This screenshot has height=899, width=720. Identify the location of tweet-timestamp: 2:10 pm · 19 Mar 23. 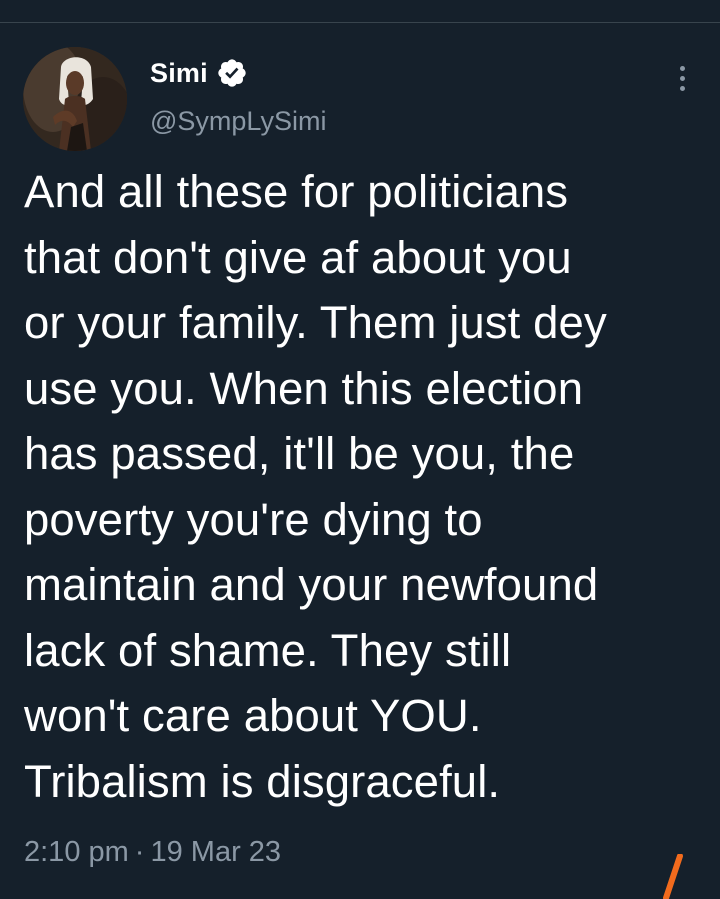
(152, 852).